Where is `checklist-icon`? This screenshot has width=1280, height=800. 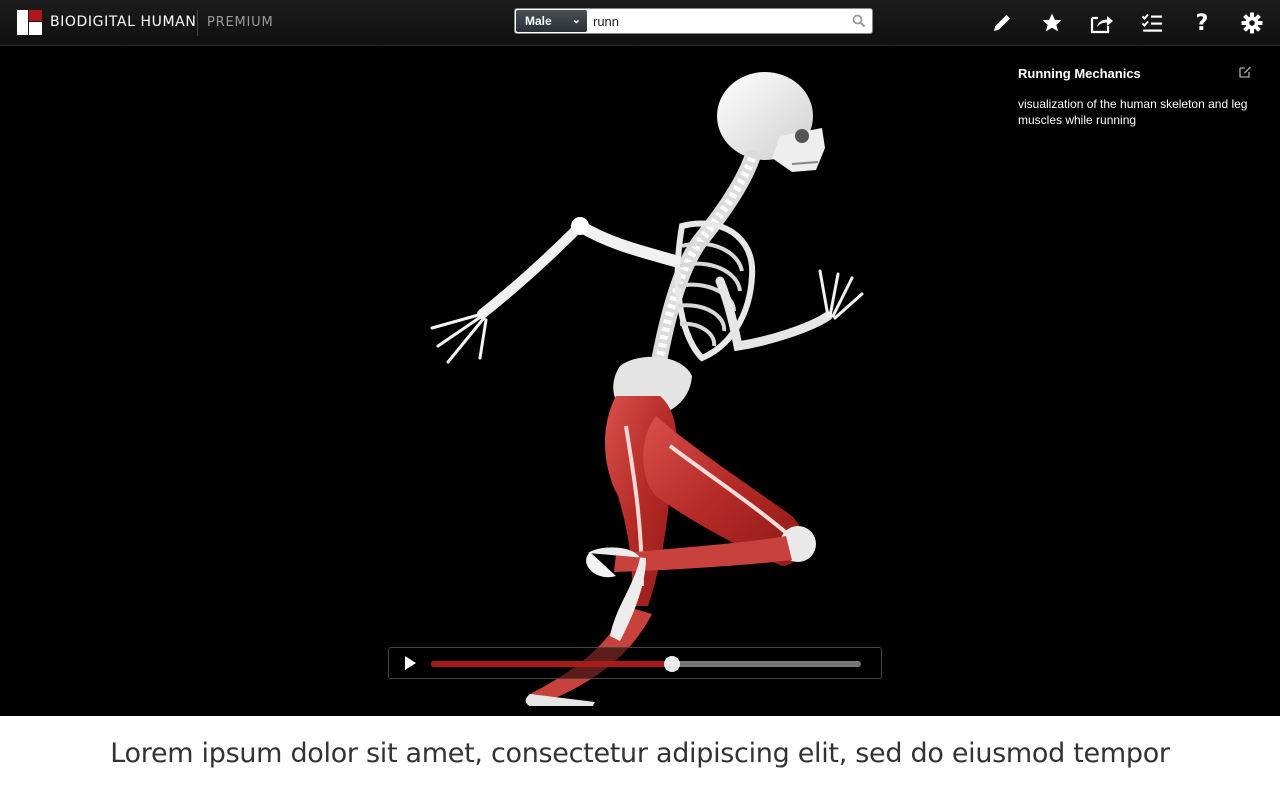 checklist-icon is located at coordinates (1151, 22).